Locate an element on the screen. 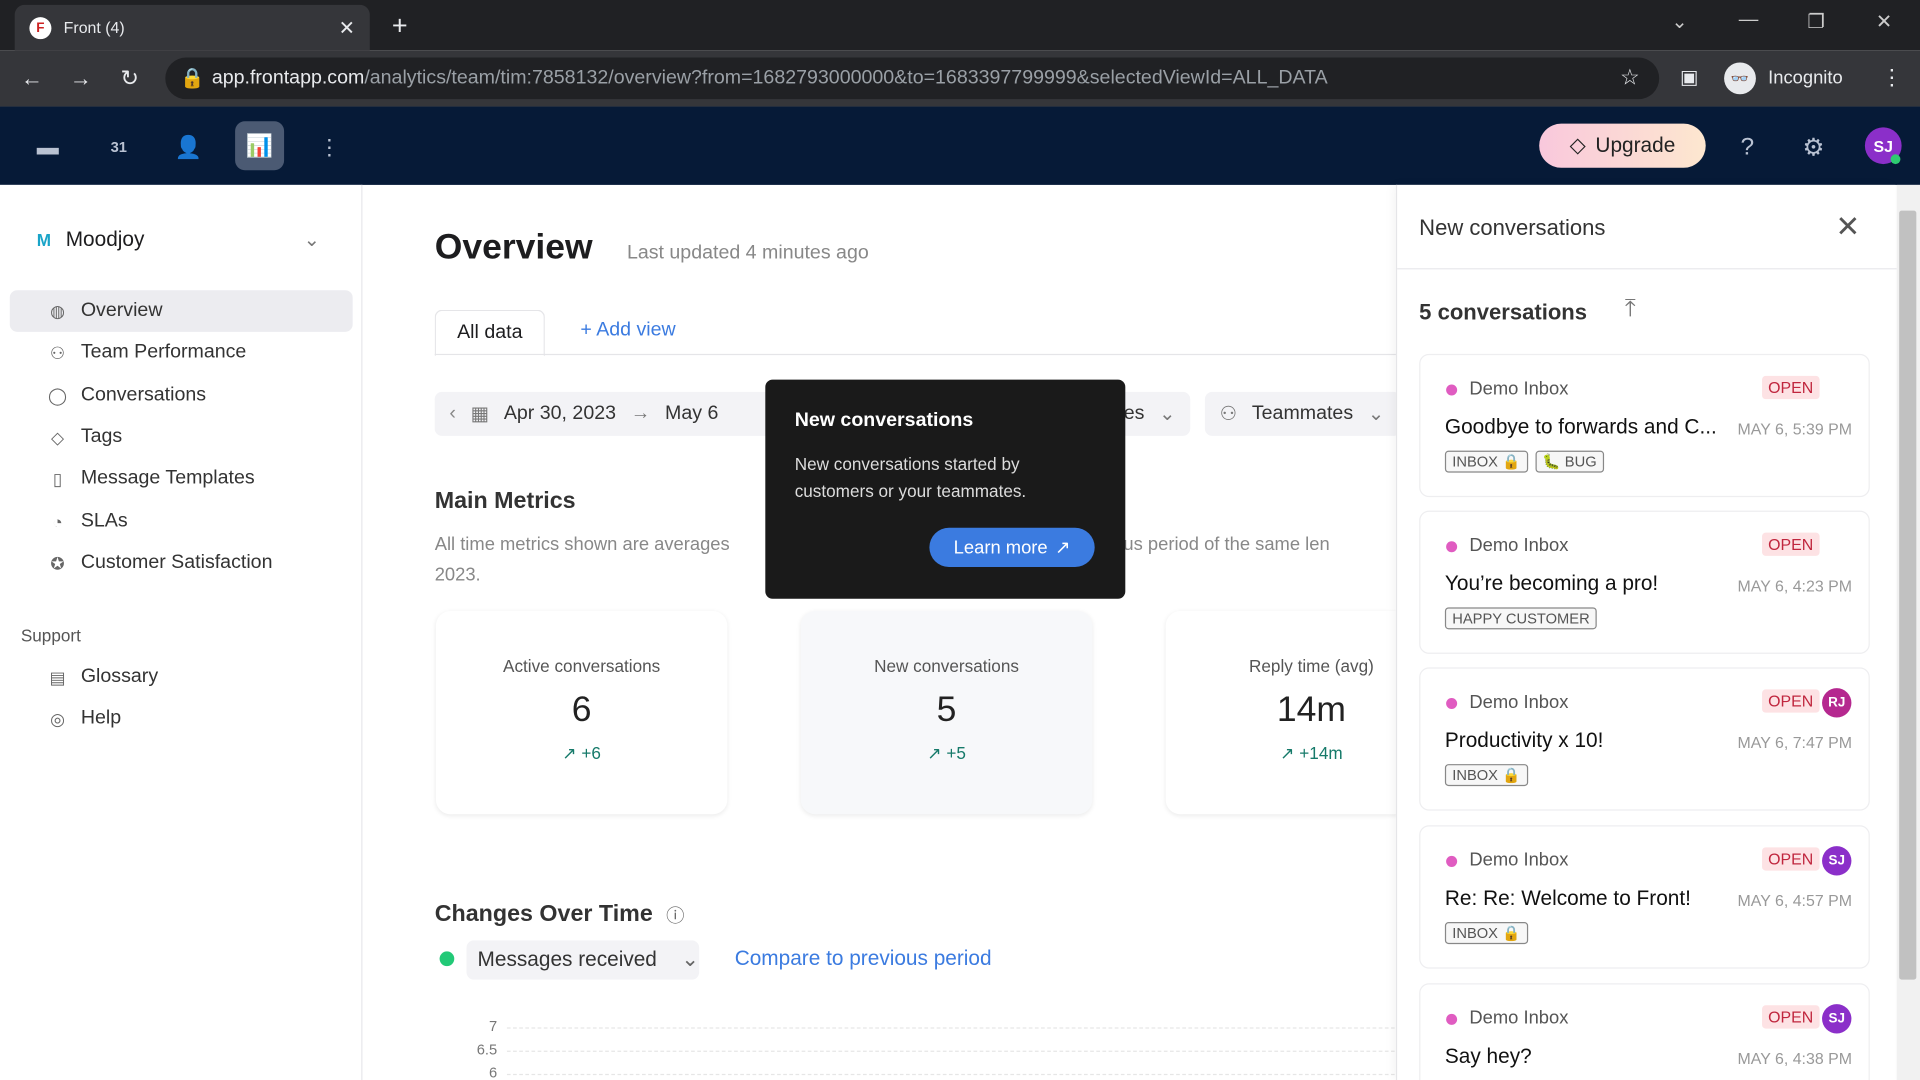 The height and width of the screenshot is (1080, 1920). help-icon: ? is located at coordinates (1748, 147).